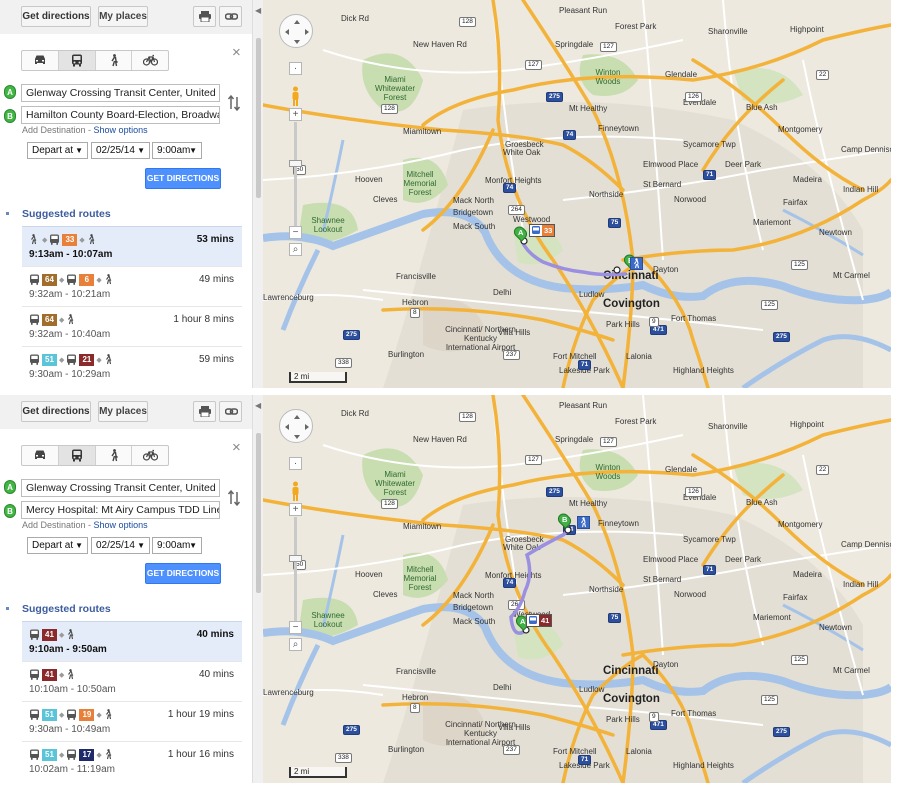  I want to click on route-steps: 51 ◆ 19 ◆, so click(72, 714).